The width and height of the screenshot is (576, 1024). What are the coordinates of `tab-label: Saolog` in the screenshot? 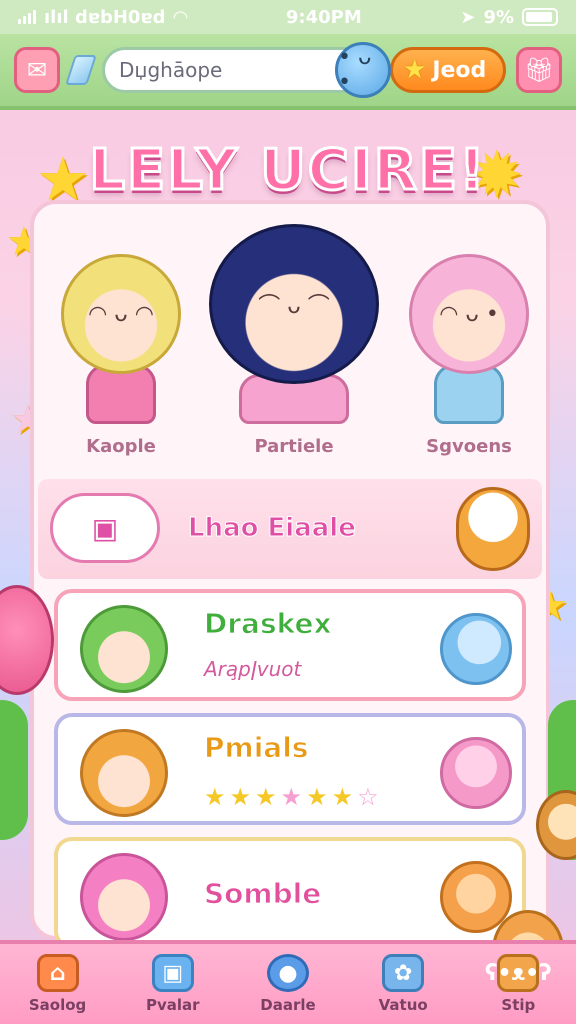 It's located at (57, 1005).